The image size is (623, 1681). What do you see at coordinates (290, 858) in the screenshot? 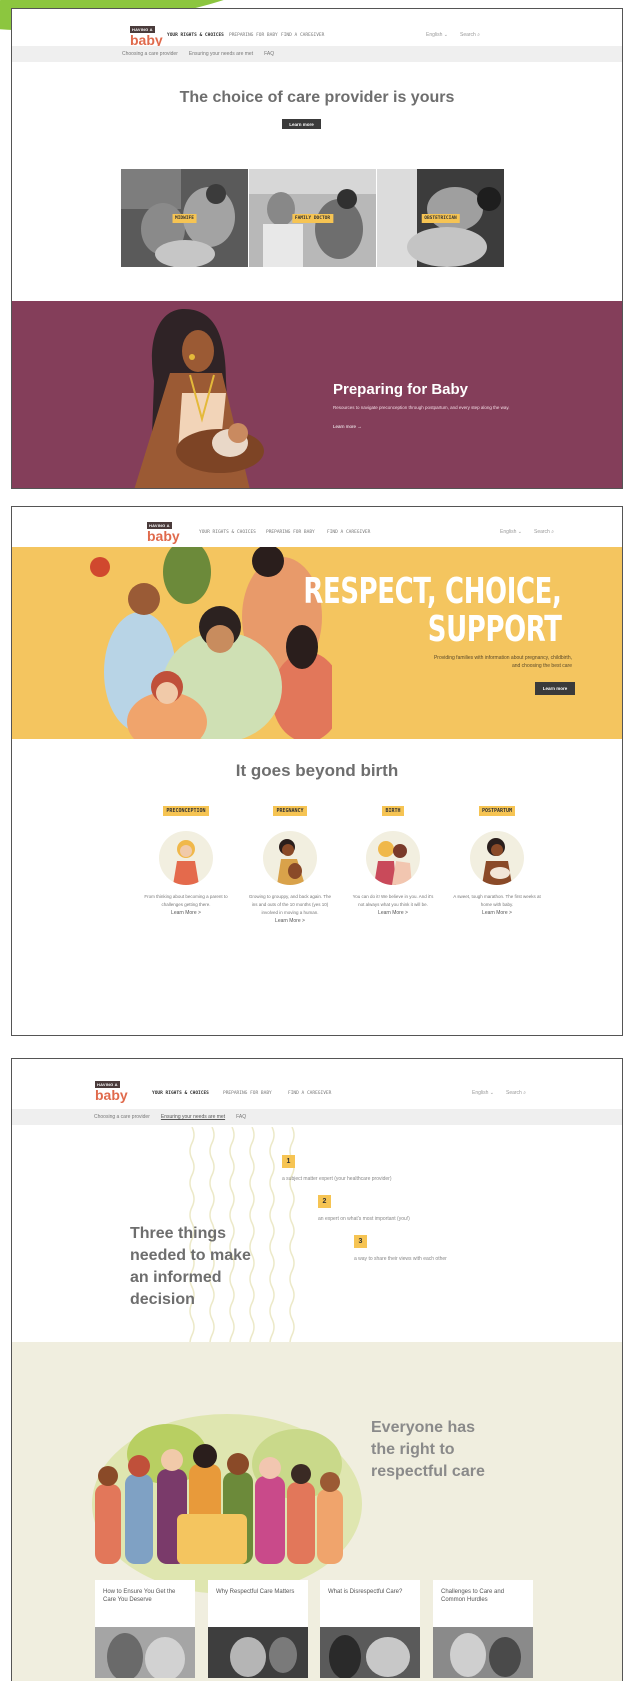
I see `pregnancy-illustration` at bounding box center [290, 858].